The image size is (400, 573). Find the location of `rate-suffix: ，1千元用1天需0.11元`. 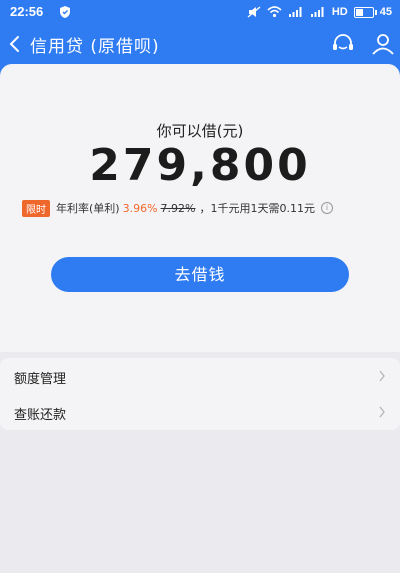

rate-suffix: ，1千元用1天需0.11元 is located at coordinates (257, 208).